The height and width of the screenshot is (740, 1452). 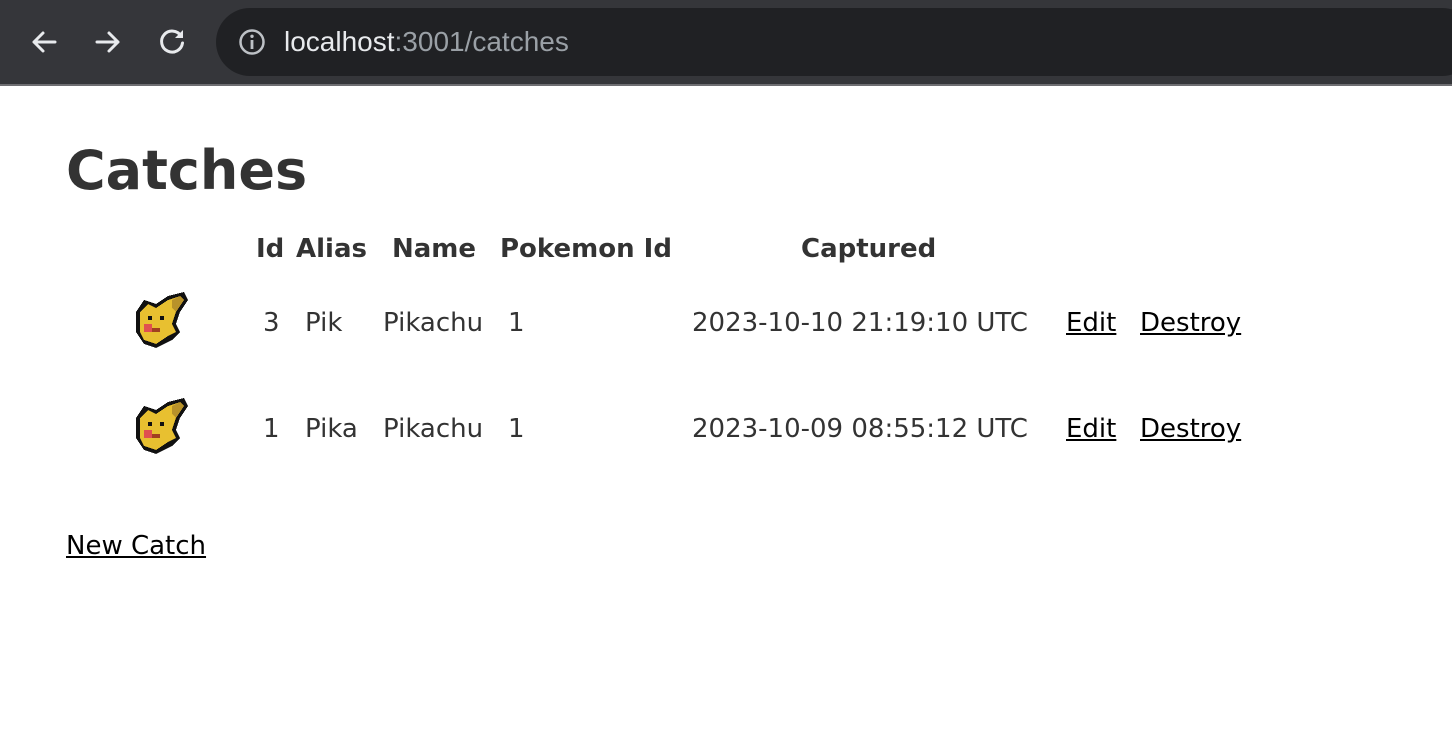 I want to click on arrow-left-icon, so click(x=44, y=42).